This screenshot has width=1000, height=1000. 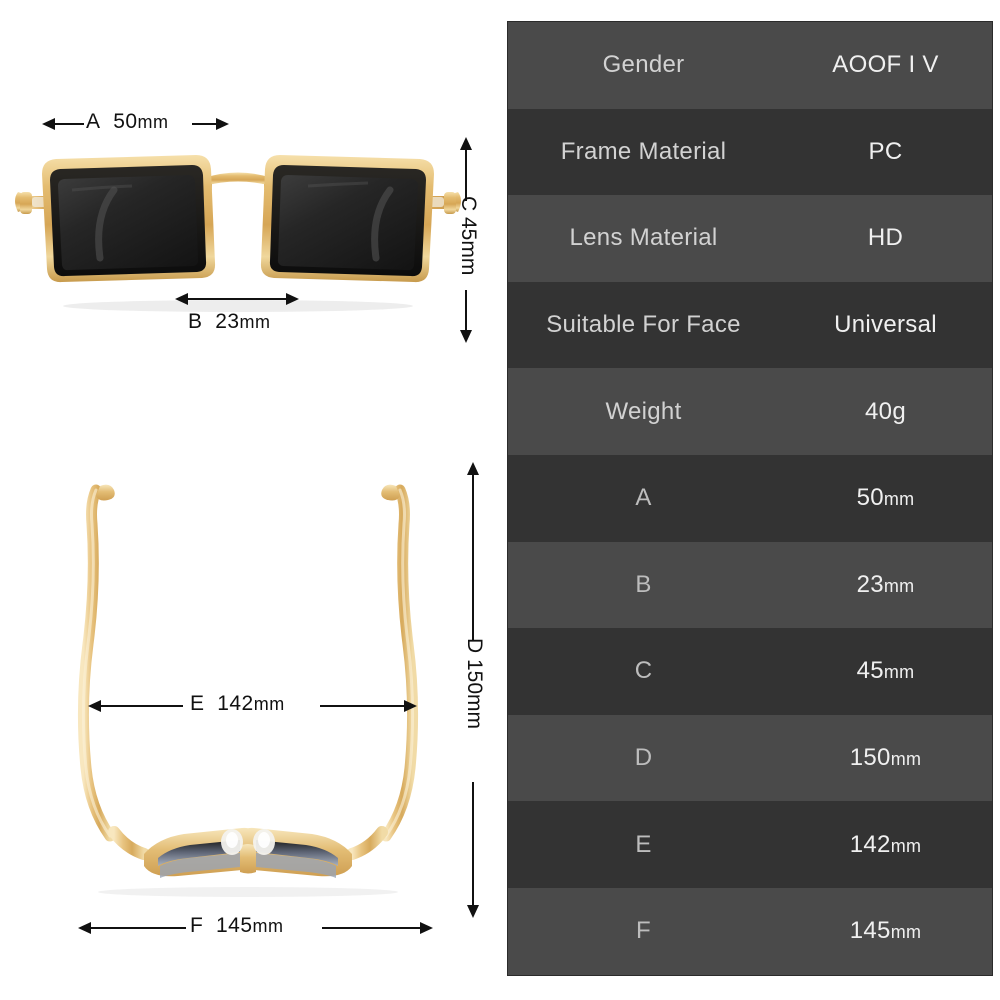 I want to click on spec-value-number: 23, so click(x=870, y=584).